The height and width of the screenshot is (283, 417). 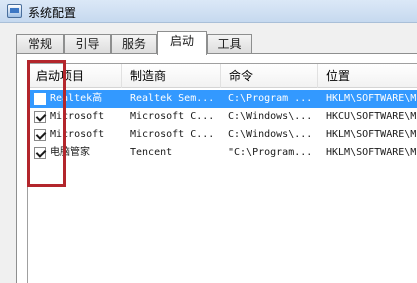 I want to click on tab-tools: 工具, so click(x=229, y=44).